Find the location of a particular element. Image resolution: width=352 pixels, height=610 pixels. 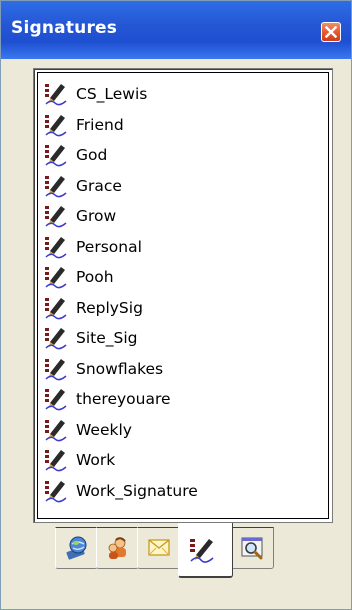

tab-stationery is located at coordinates (158, 548).